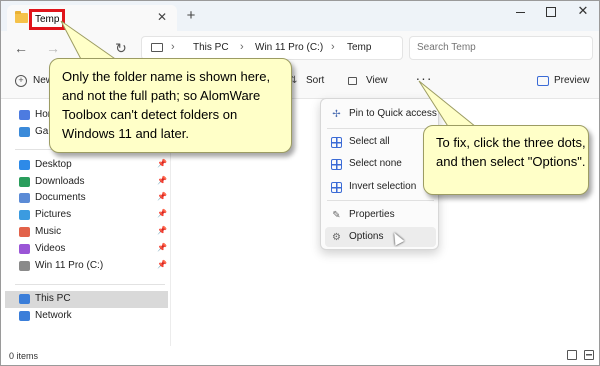  I want to click on sidebar-item-label: Documents, so click(60, 197).